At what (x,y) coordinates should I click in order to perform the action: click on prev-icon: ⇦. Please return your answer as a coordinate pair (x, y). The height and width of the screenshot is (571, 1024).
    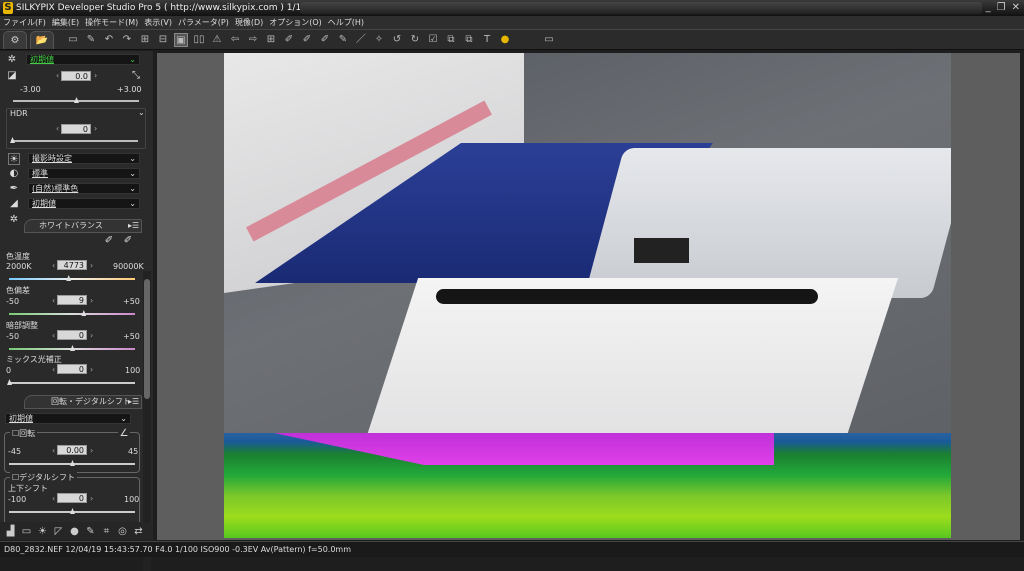
    Looking at the image, I should click on (235, 40).